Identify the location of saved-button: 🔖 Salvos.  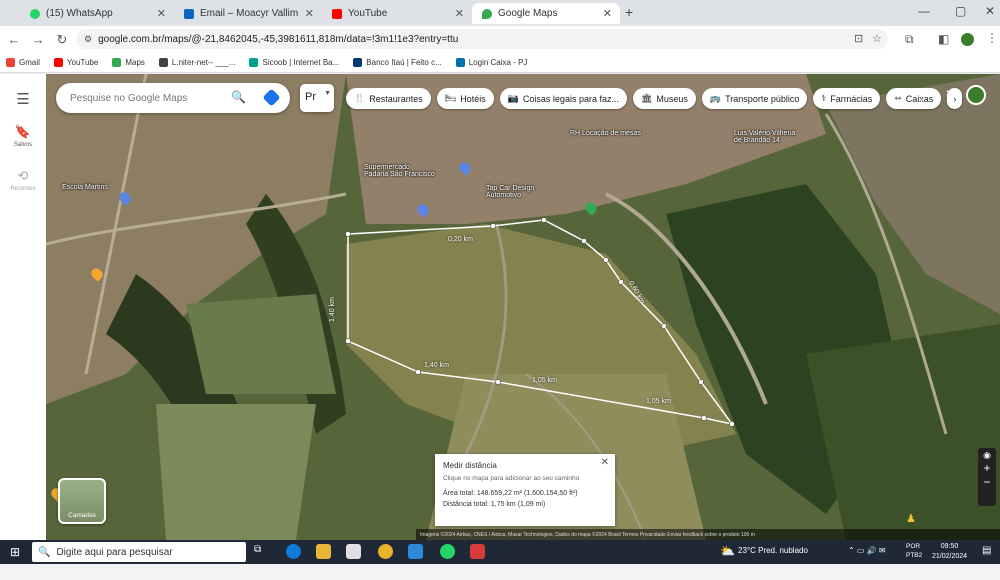
(23, 136).